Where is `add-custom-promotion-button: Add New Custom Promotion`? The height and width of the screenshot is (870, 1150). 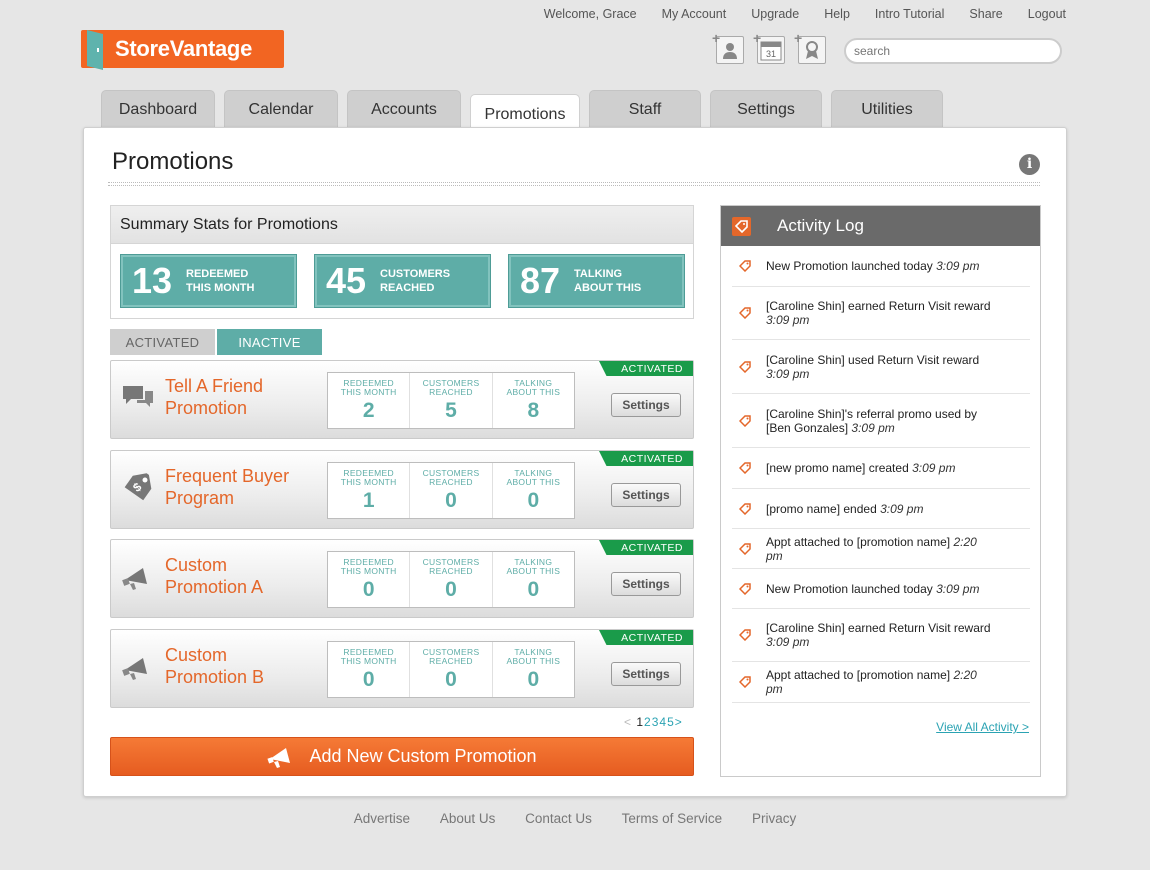 add-custom-promotion-button: Add New Custom Promotion is located at coordinates (402, 756).